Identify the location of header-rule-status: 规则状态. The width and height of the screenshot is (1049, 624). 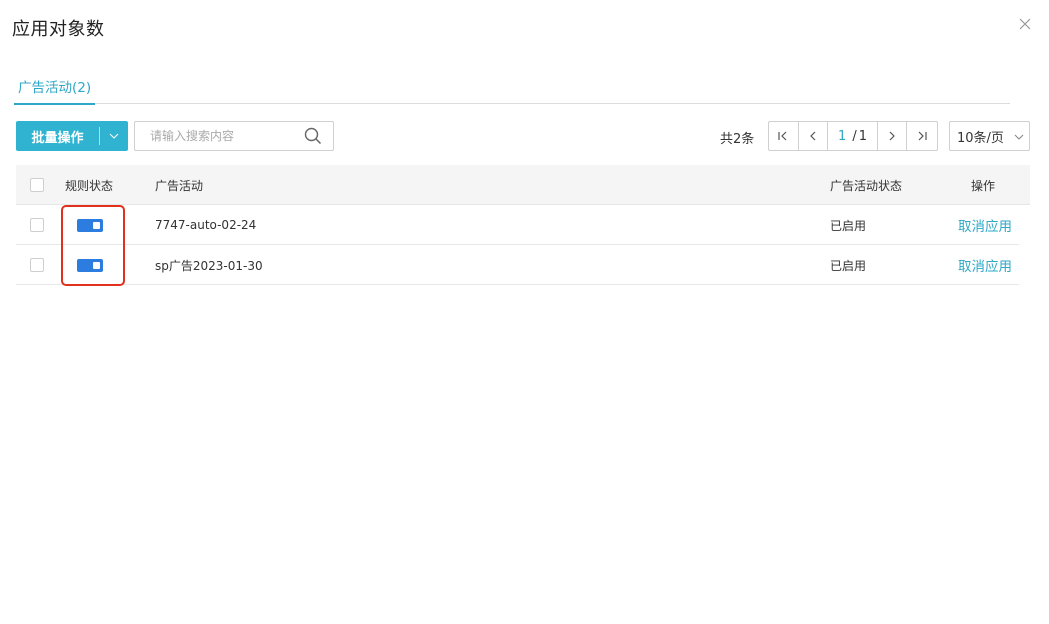
(89, 185).